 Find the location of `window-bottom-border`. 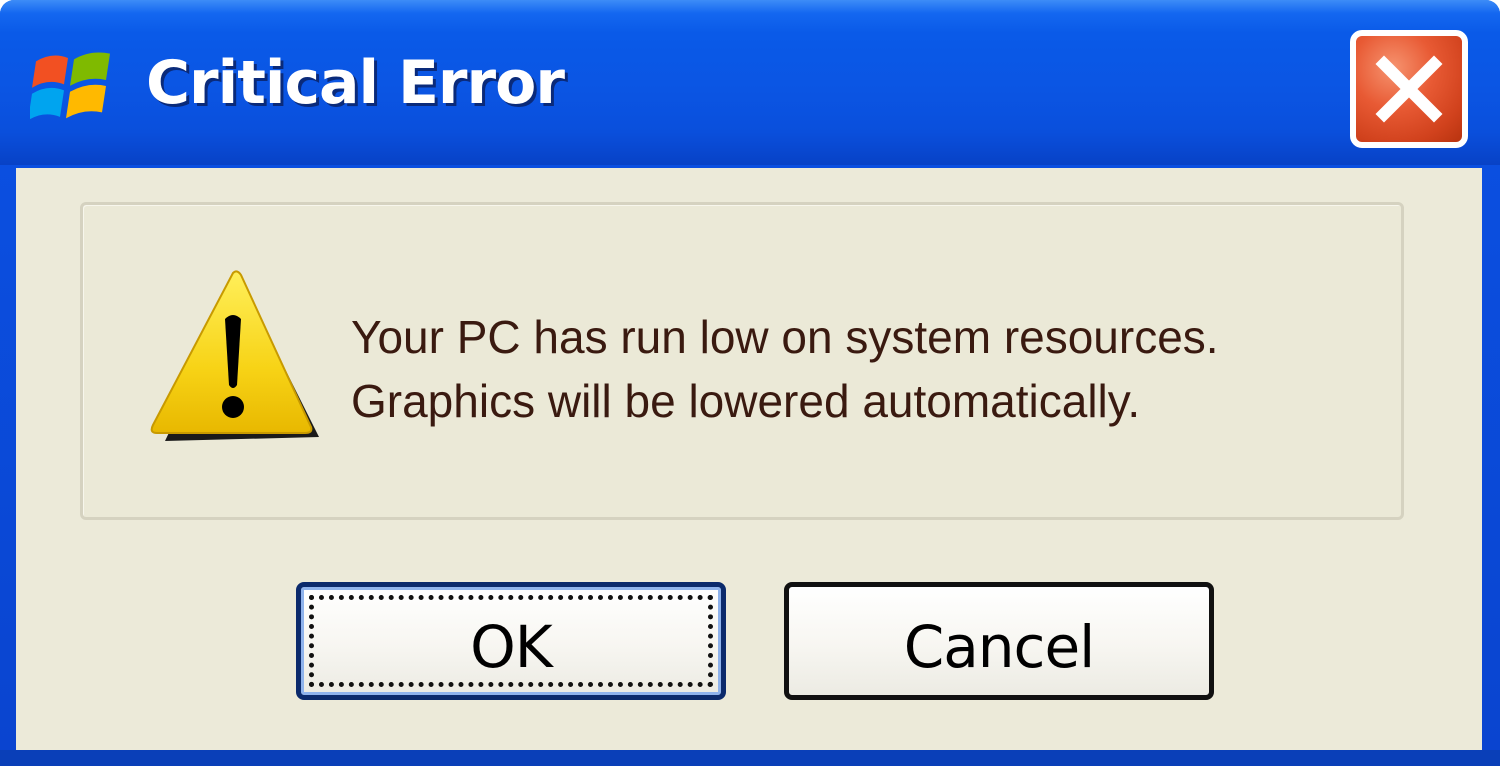

window-bottom-border is located at coordinates (750, 758).